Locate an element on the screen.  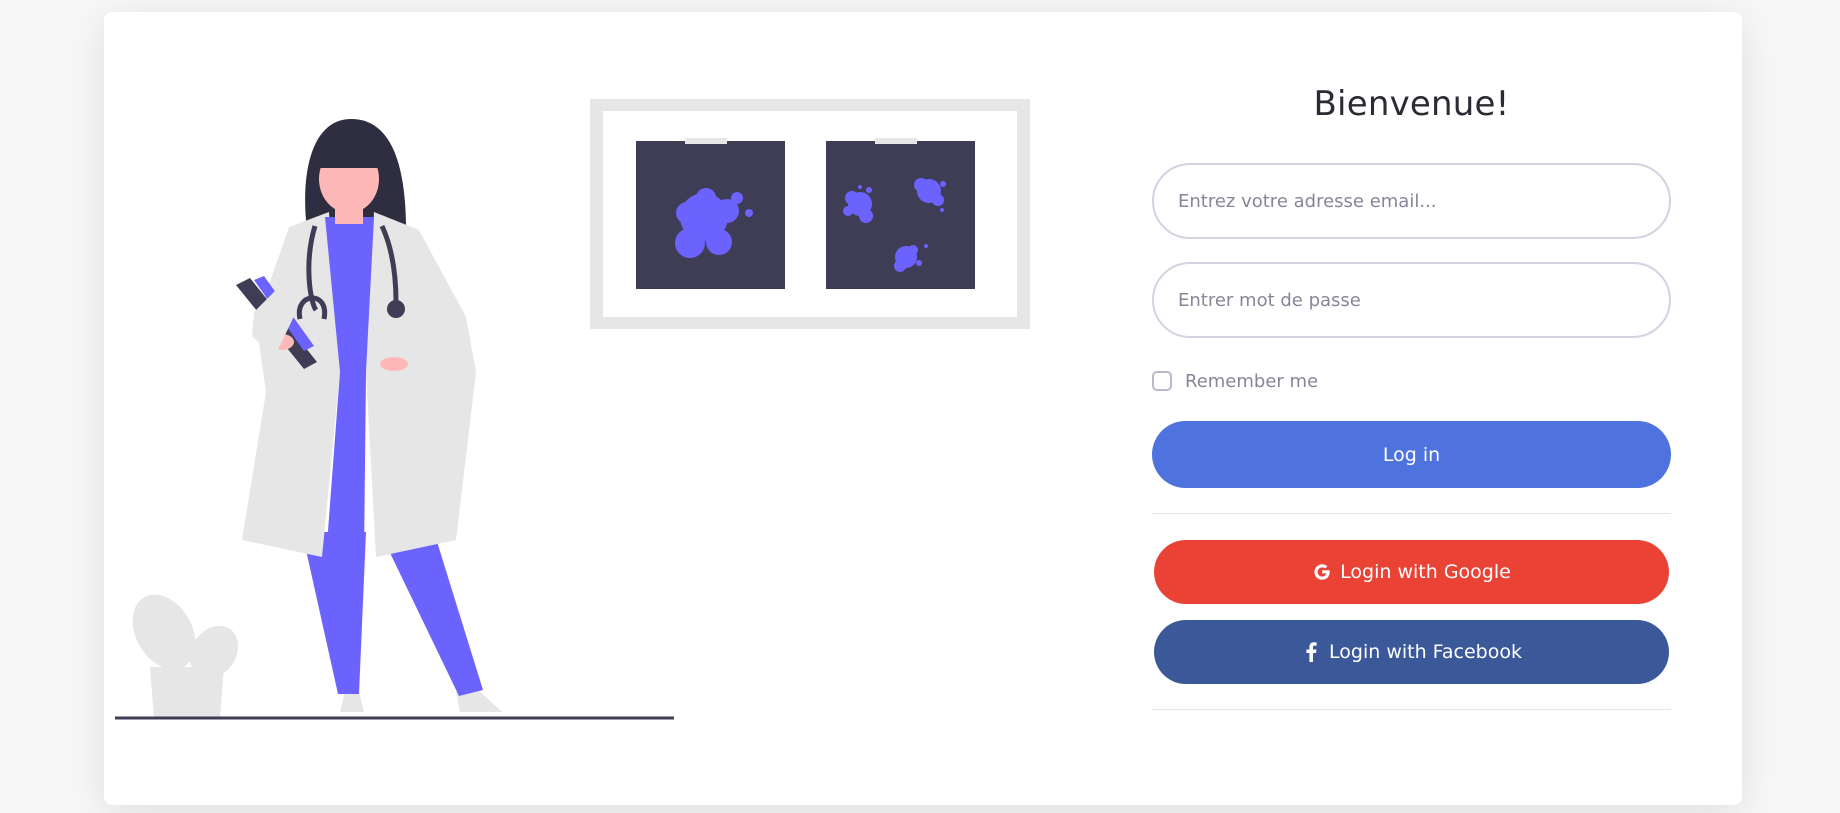
plant is located at coordinates (185, 656).